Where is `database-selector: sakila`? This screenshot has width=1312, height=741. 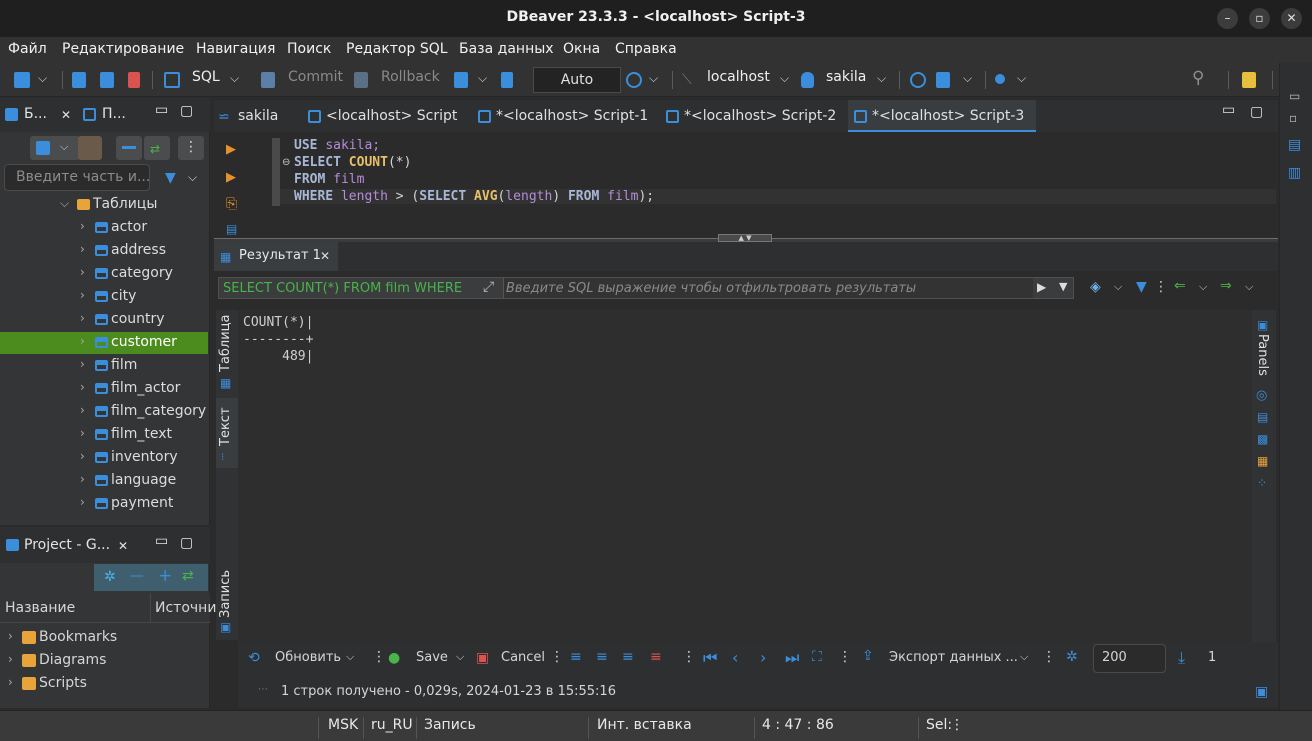 database-selector: sakila is located at coordinates (846, 77).